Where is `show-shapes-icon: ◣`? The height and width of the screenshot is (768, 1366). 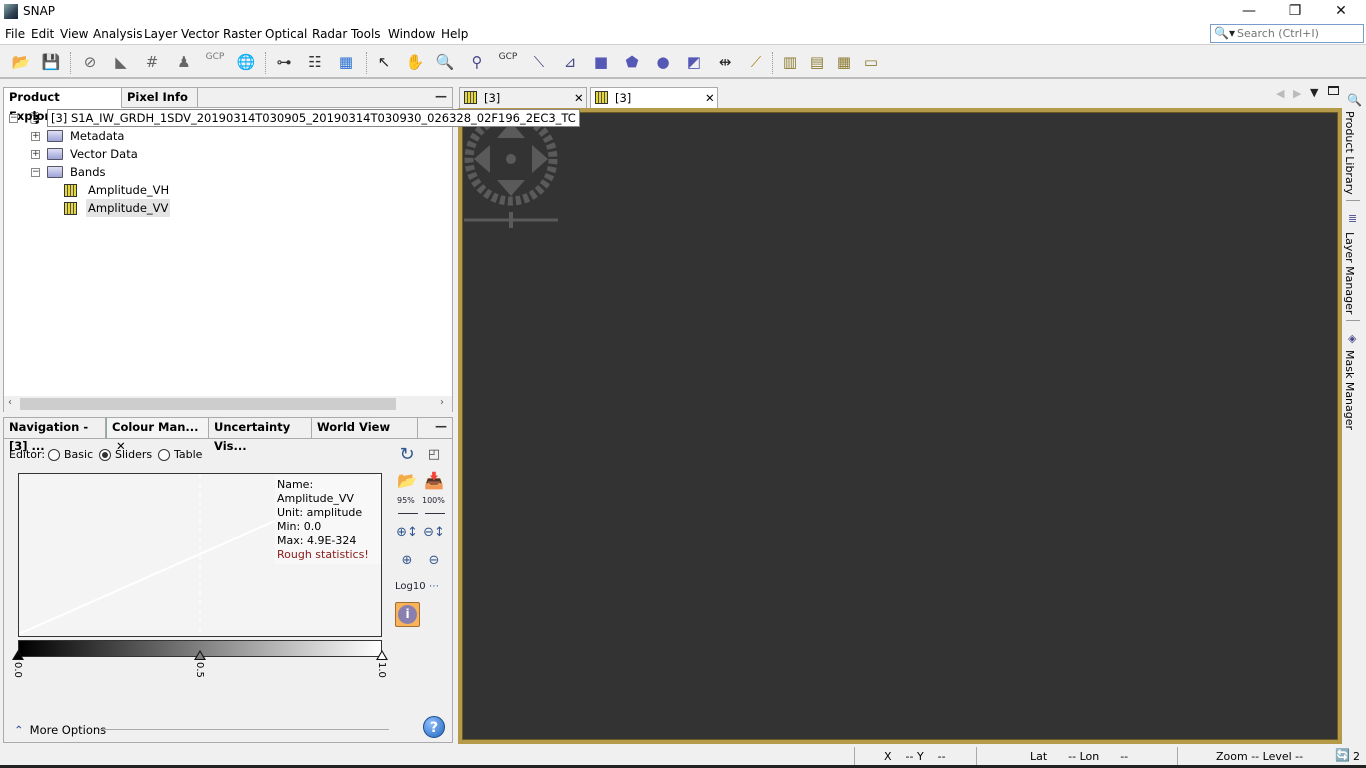 show-shapes-icon: ◣ is located at coordinates (121, 62).